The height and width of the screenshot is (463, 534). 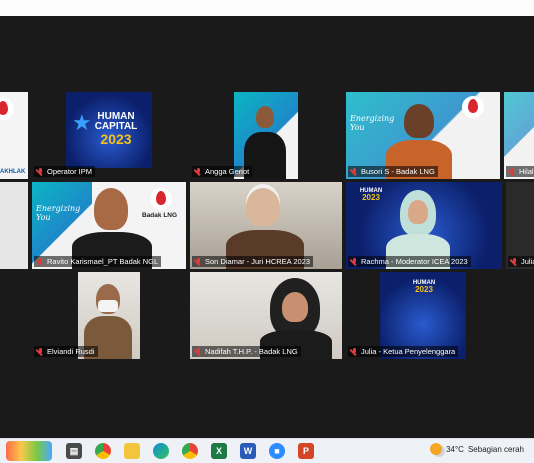 What do you see at coordinates (66, 351) in the screenshot?
I see `participant-name-label: Elviandi Rusdi` at bounding box center [66, 351].